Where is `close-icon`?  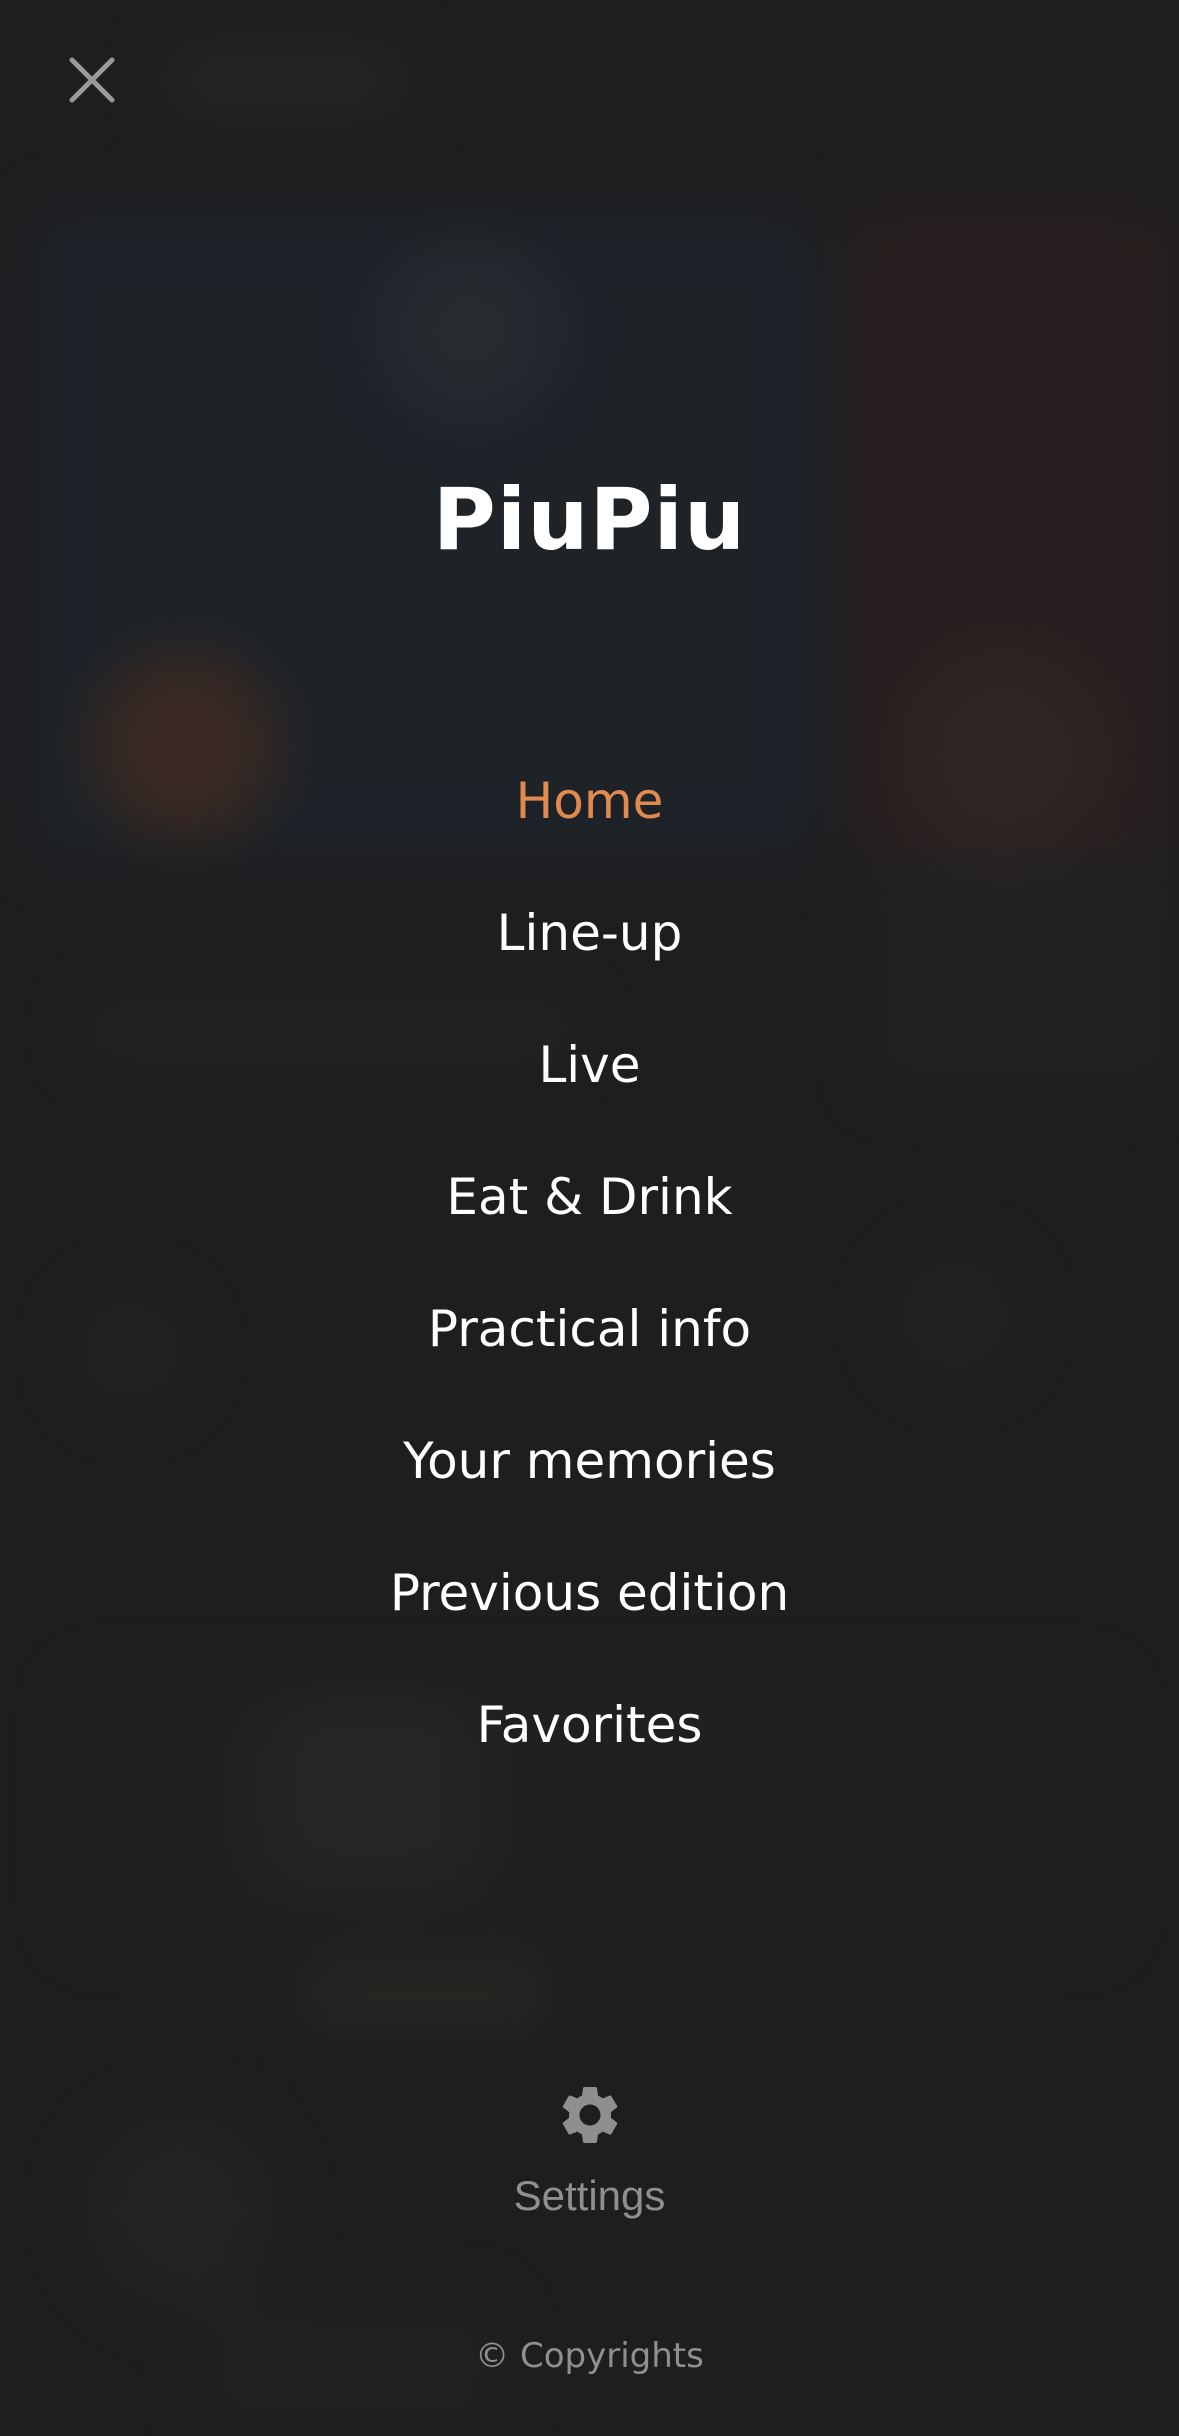 close-icon is located at coordinates (92, 82).